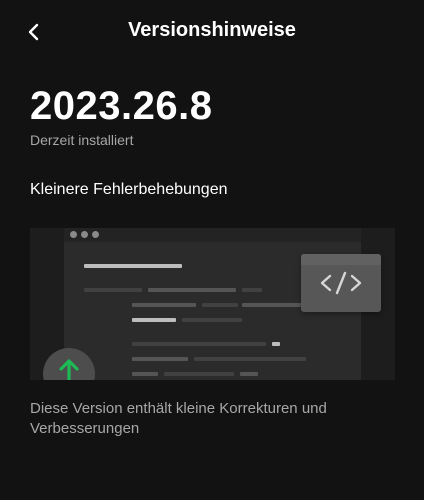  I want to click on code-icon, so click(341, 285).